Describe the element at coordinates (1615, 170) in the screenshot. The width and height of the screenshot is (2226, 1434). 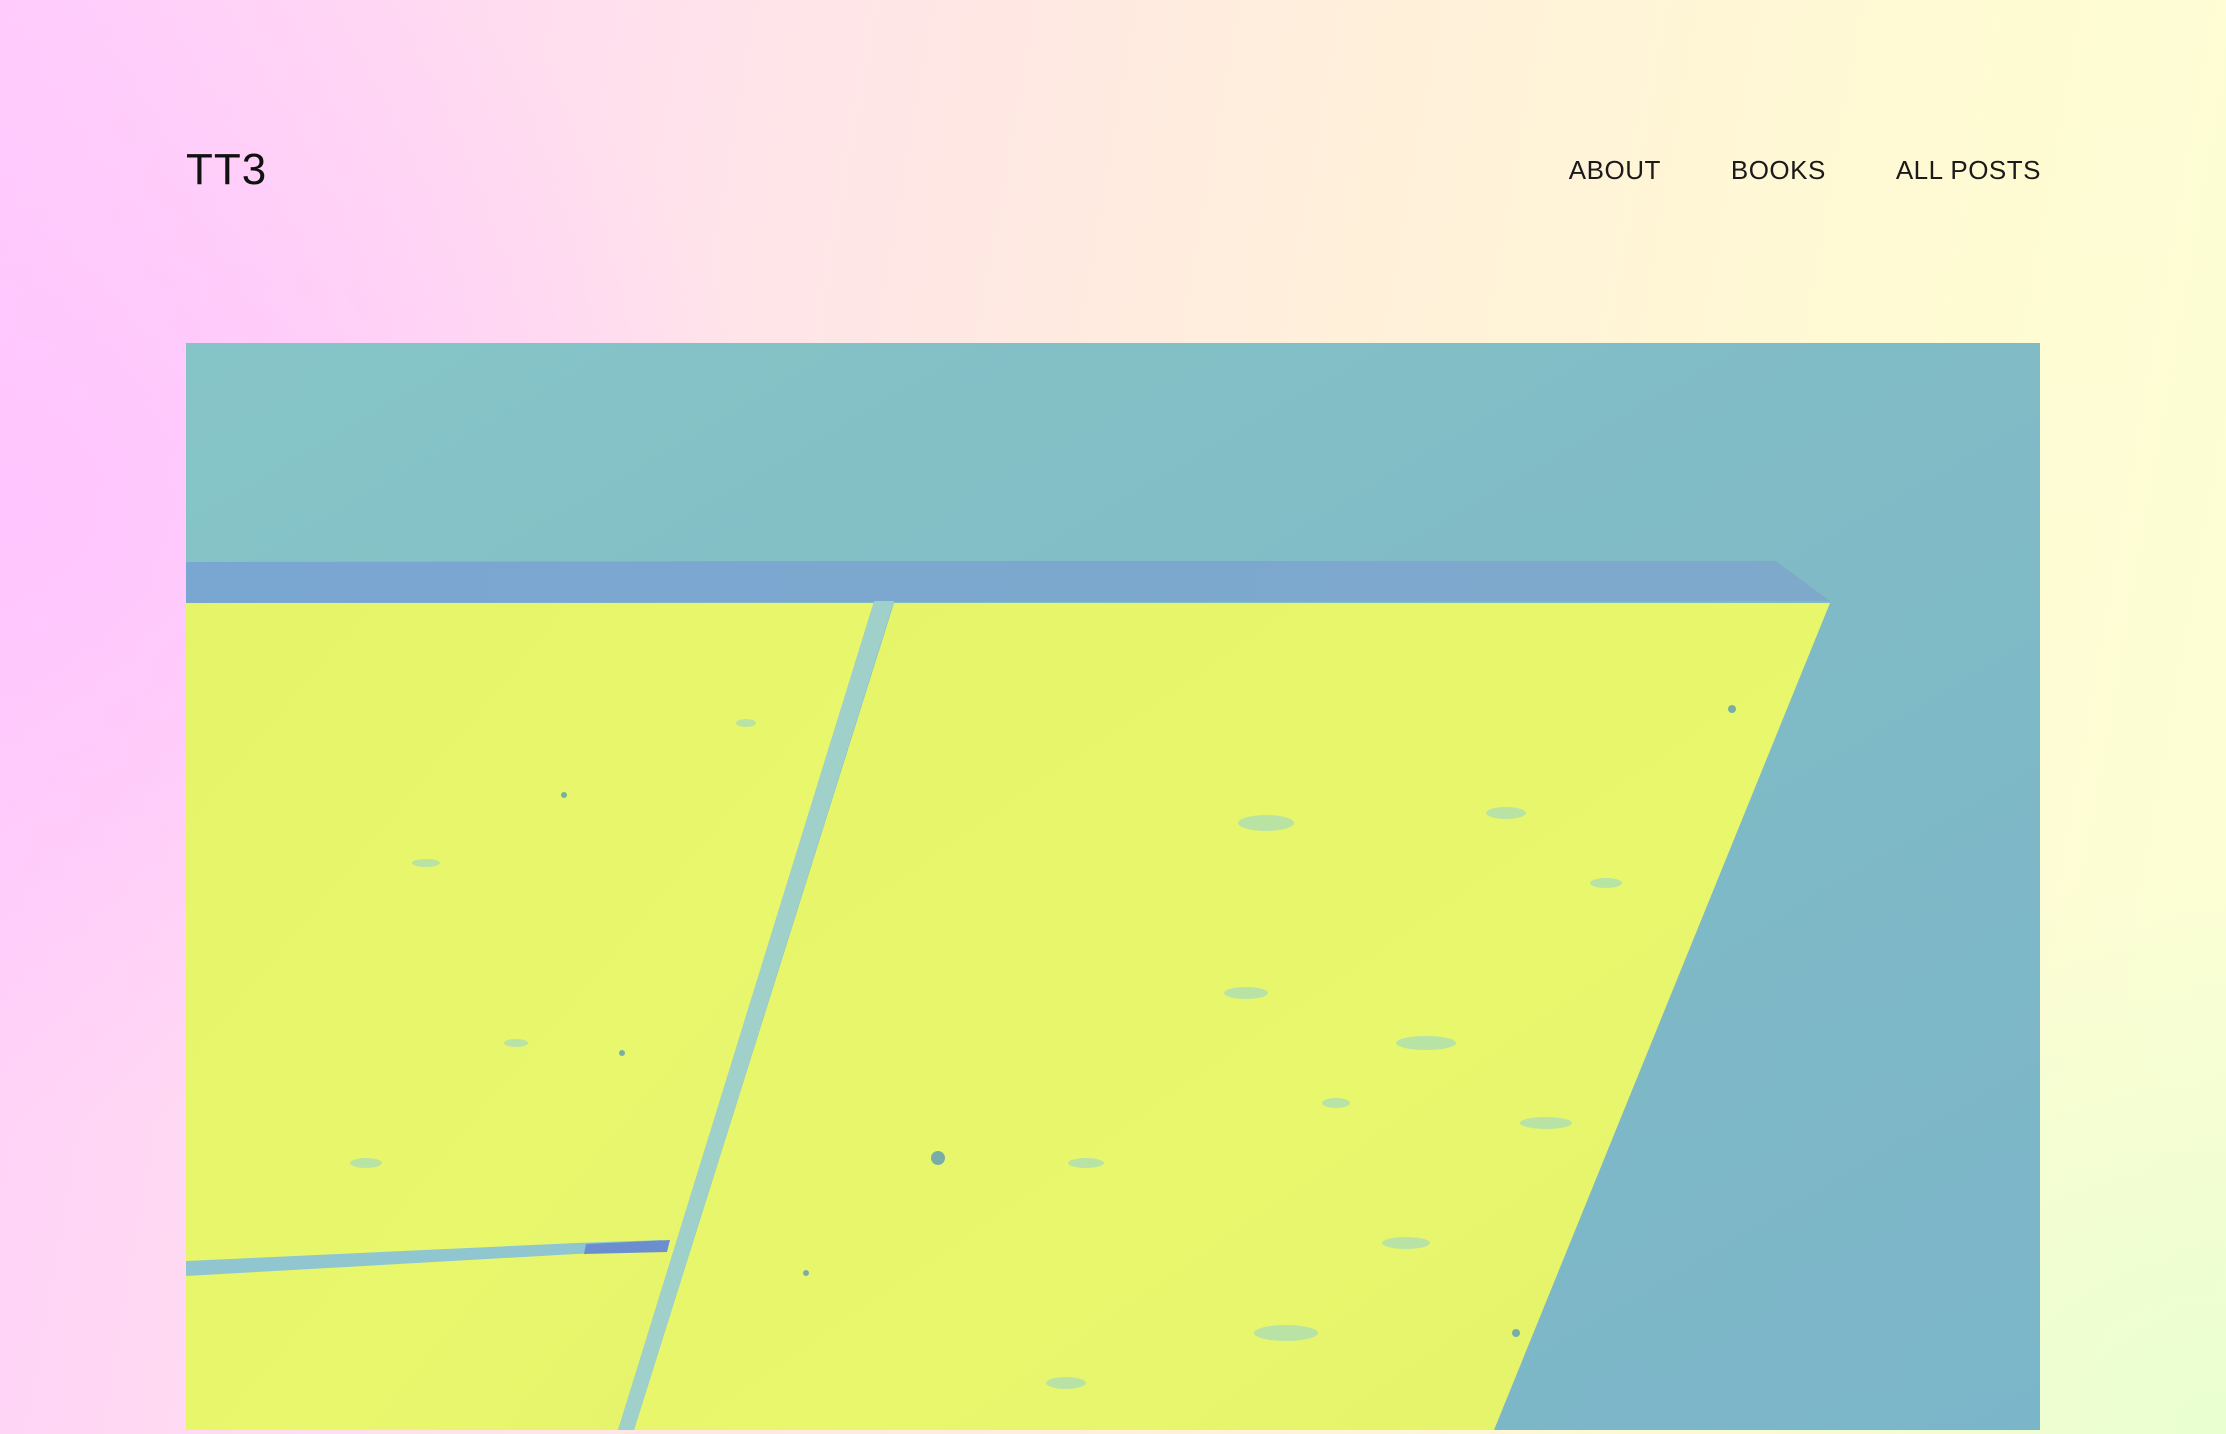
I see `nav-about-link: ABOUT` at that location.